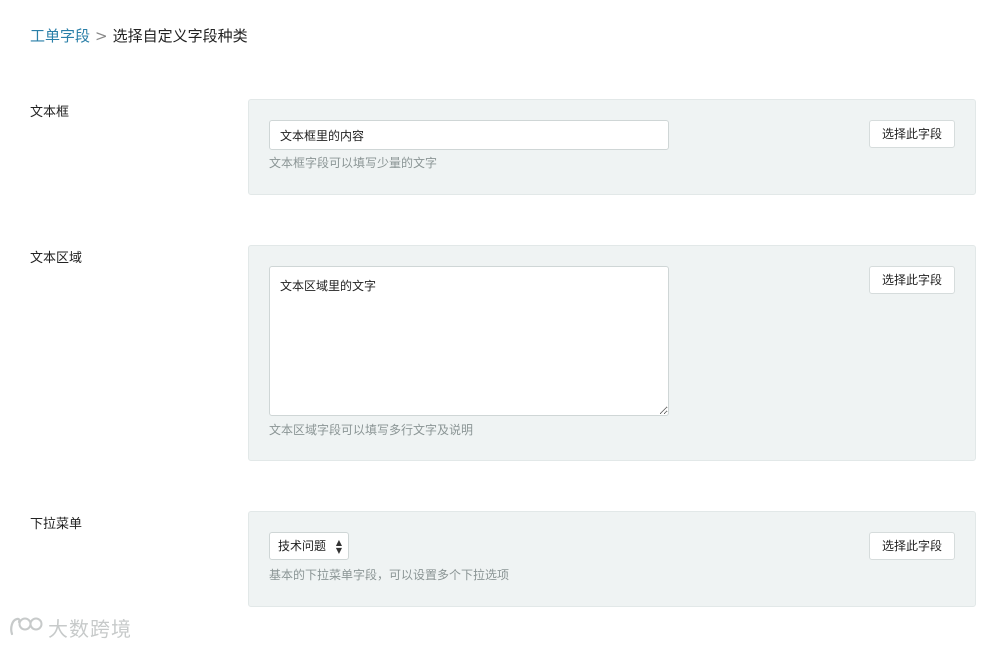 This screenshot has height=646, width=984. I want to click on select-arrows-icon: ▲ ▼, so click(338, 546).